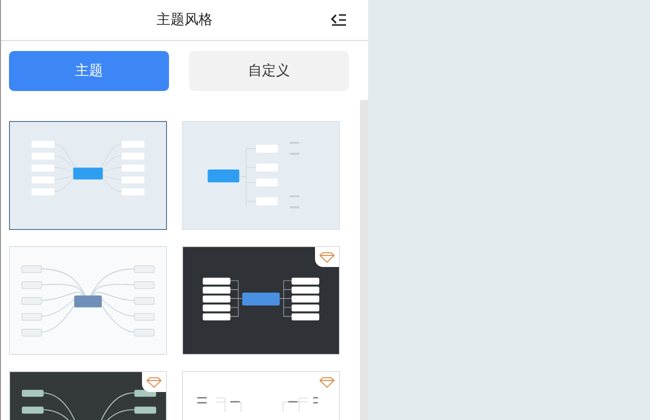 This screenshot has width=650, height=420. Describe the element at coordinates (184, 20) in the screenshot. I see `panel-title: 主题风格` at that location.